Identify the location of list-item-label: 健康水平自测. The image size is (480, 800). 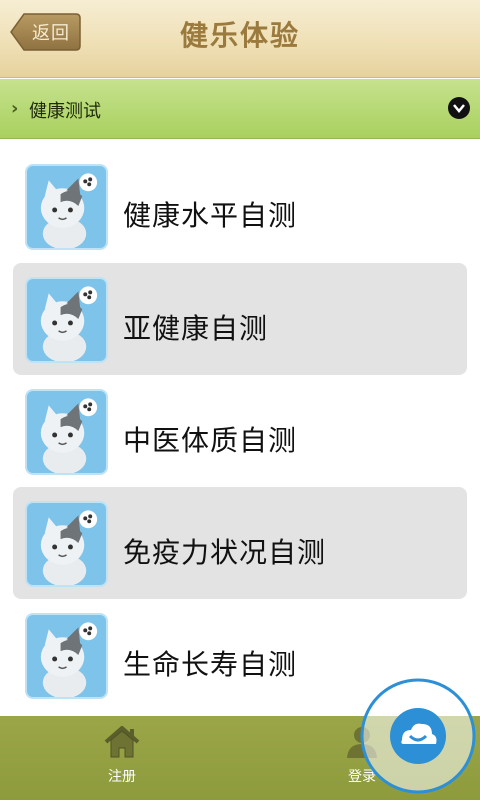
(210, 215).